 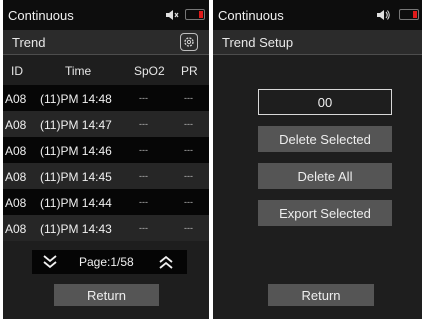 What do you see at coordinates (76, 99) in the screenshot?
I see `cell-time: (11)PM 14:48` at bounding box center [76, 99].